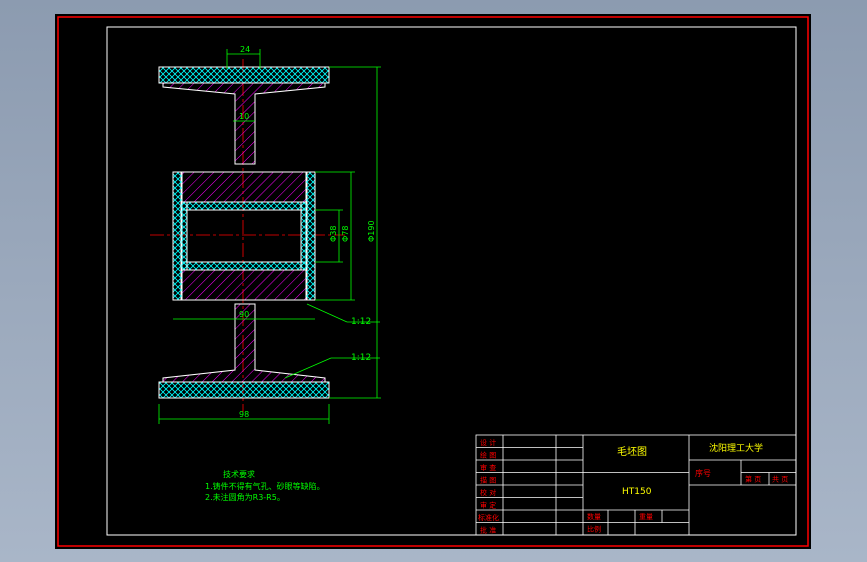  Describe the element at coordinates (488, 480) in the screenshot. I see `role-3: 描 图` at that location.